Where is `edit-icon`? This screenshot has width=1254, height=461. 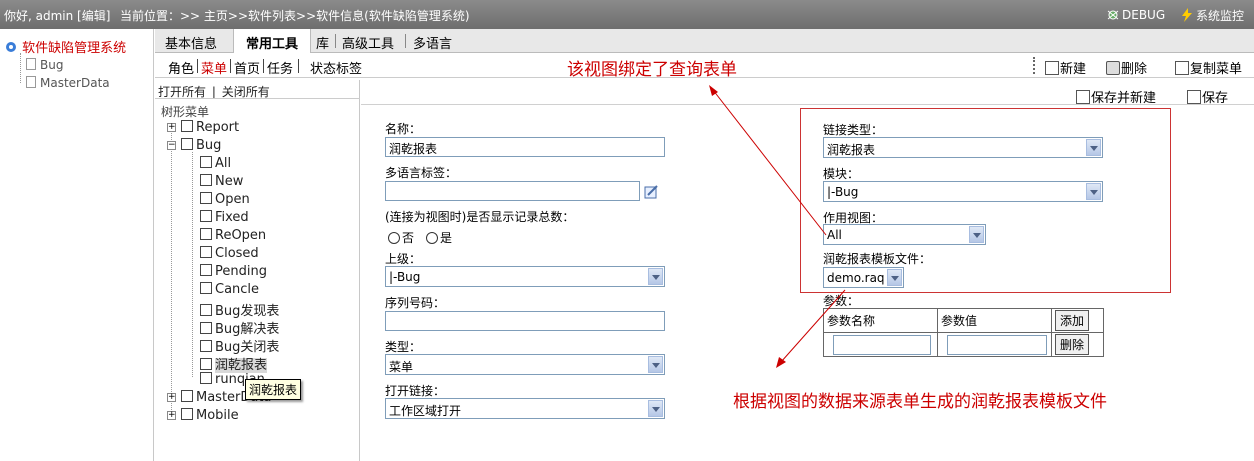
edit-icon is located at coordinates (651, 192).